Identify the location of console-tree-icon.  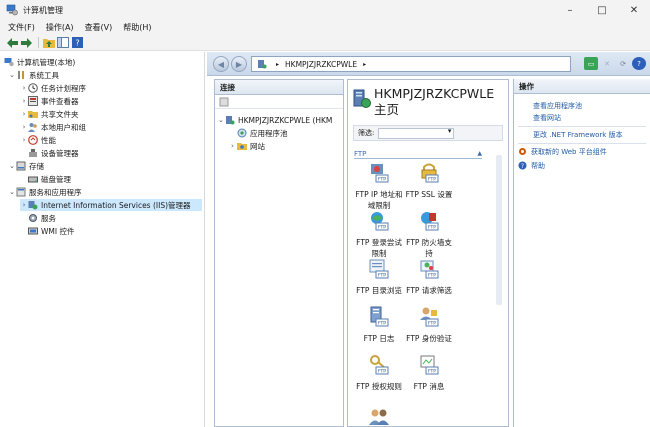
(63, 42).